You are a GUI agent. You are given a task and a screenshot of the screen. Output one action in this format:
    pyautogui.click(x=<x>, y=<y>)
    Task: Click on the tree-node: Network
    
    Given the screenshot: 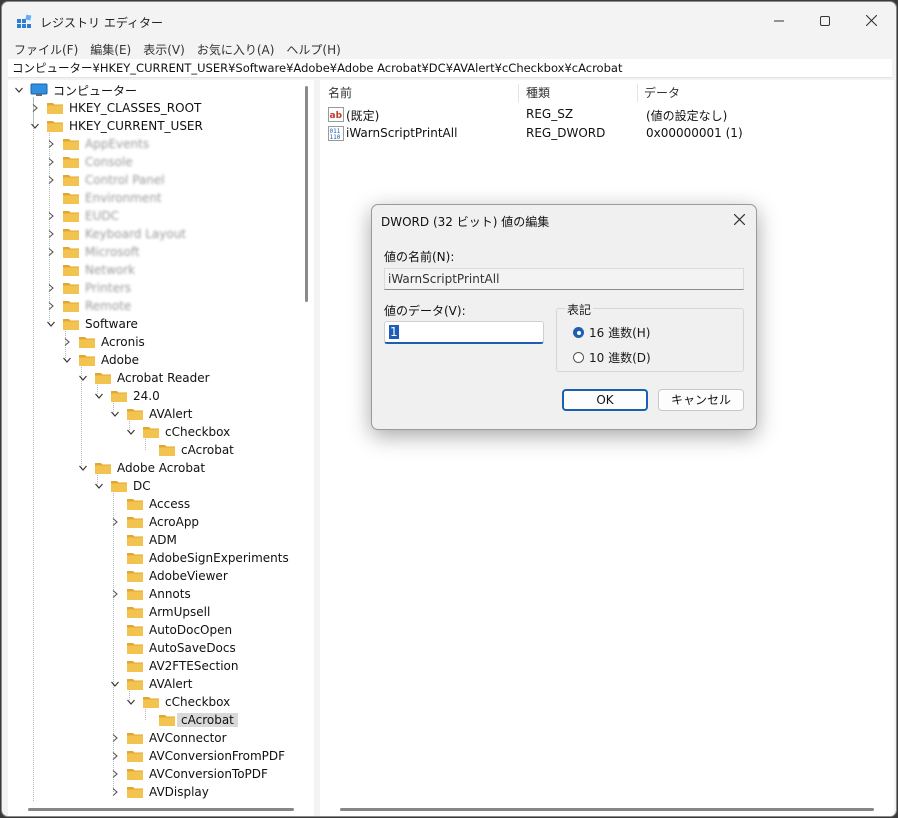 What is the action you would take?
    pyautogui.click(x=90, y=270)
    